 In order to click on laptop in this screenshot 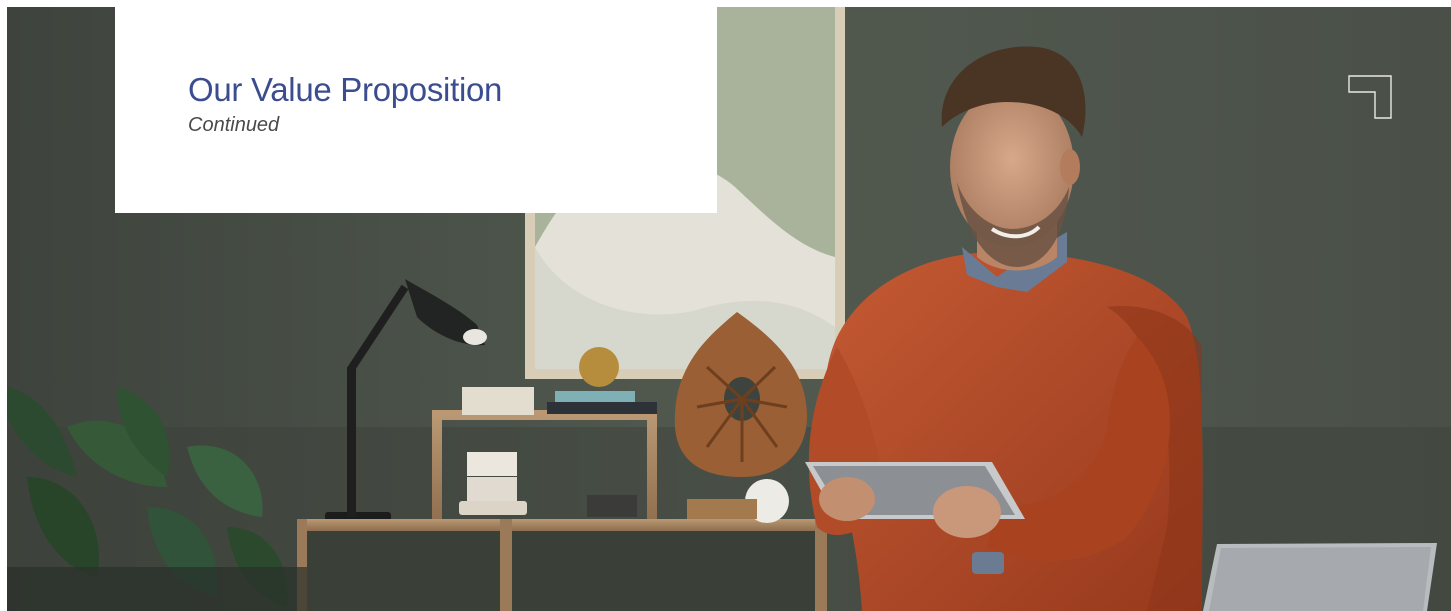, I will do `click(1320, 577)`.